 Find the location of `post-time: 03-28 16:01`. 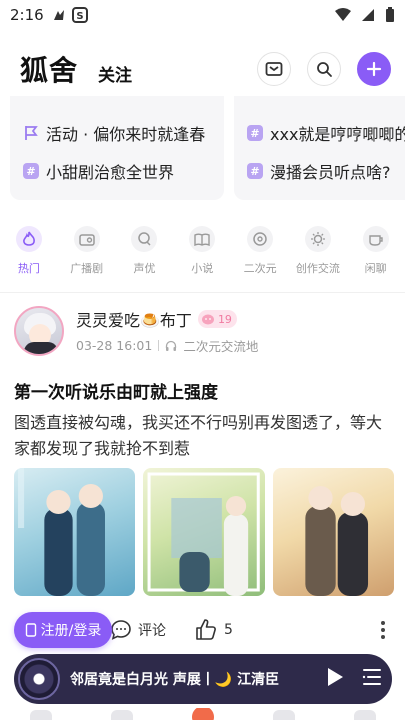

post-time: 03-28 16:01 is located at coordinates (114, 345).